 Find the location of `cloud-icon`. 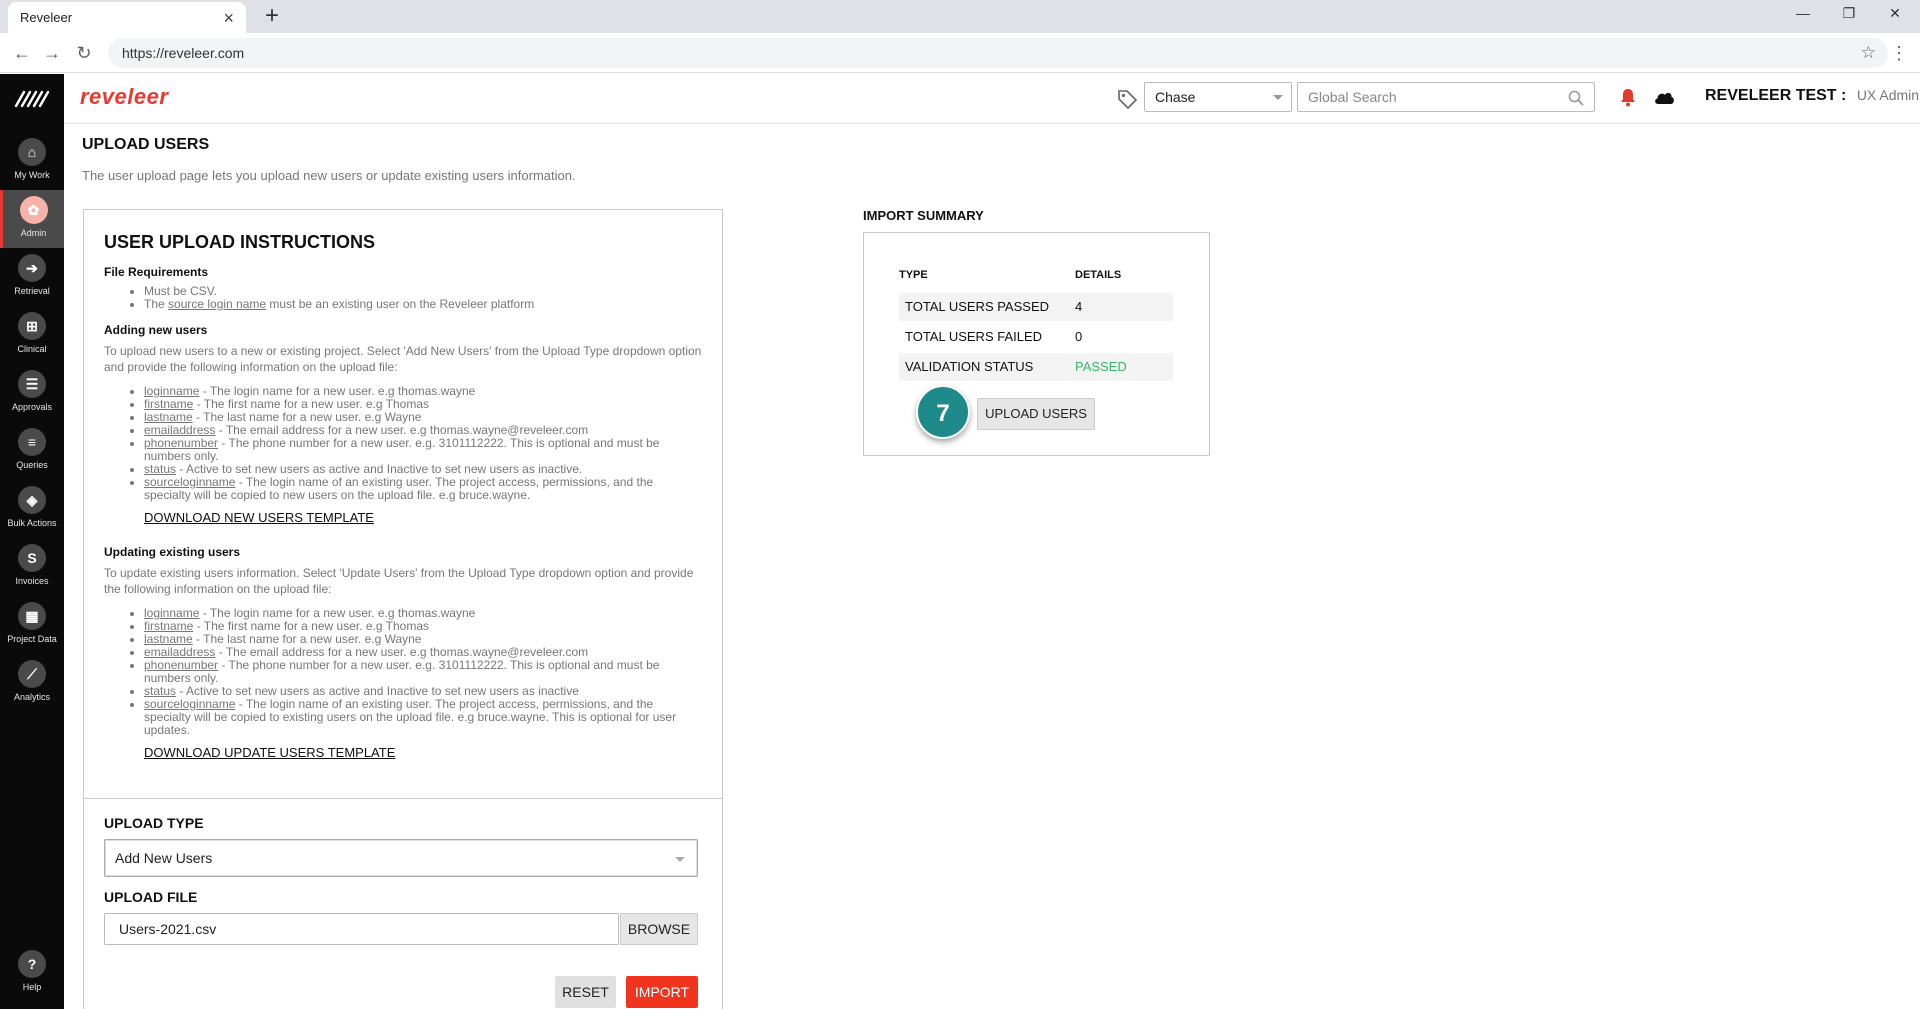

cloud-icon is located at coordinates (1664, 97).